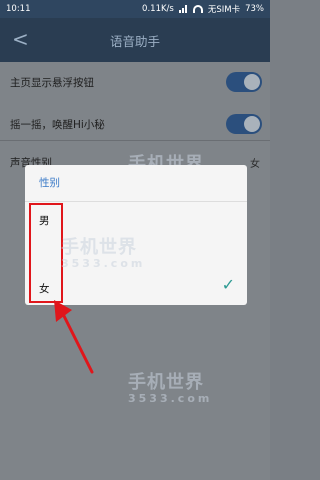 This screenshot has height=480, width=320. Describe the element at coordinates (46, 253) in the screenshot. I see `highlight-box` at that location.